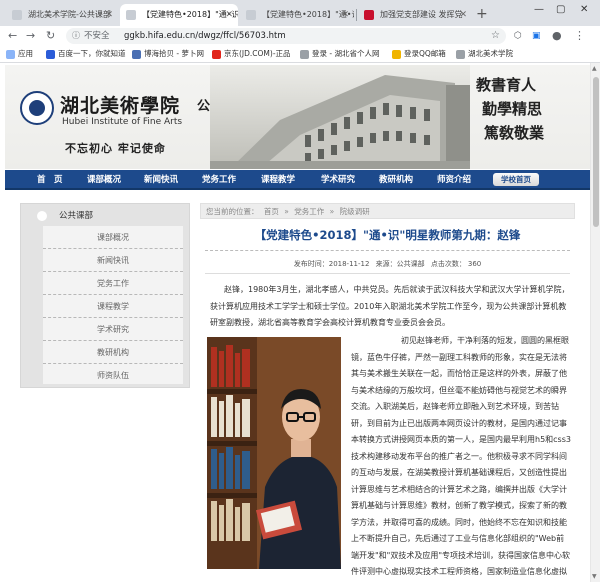 This screenshot has width=600, height=582. I want to click on browser-tab-3: 【党建特色•2018】"通•识 ✕, so click(297, 15).